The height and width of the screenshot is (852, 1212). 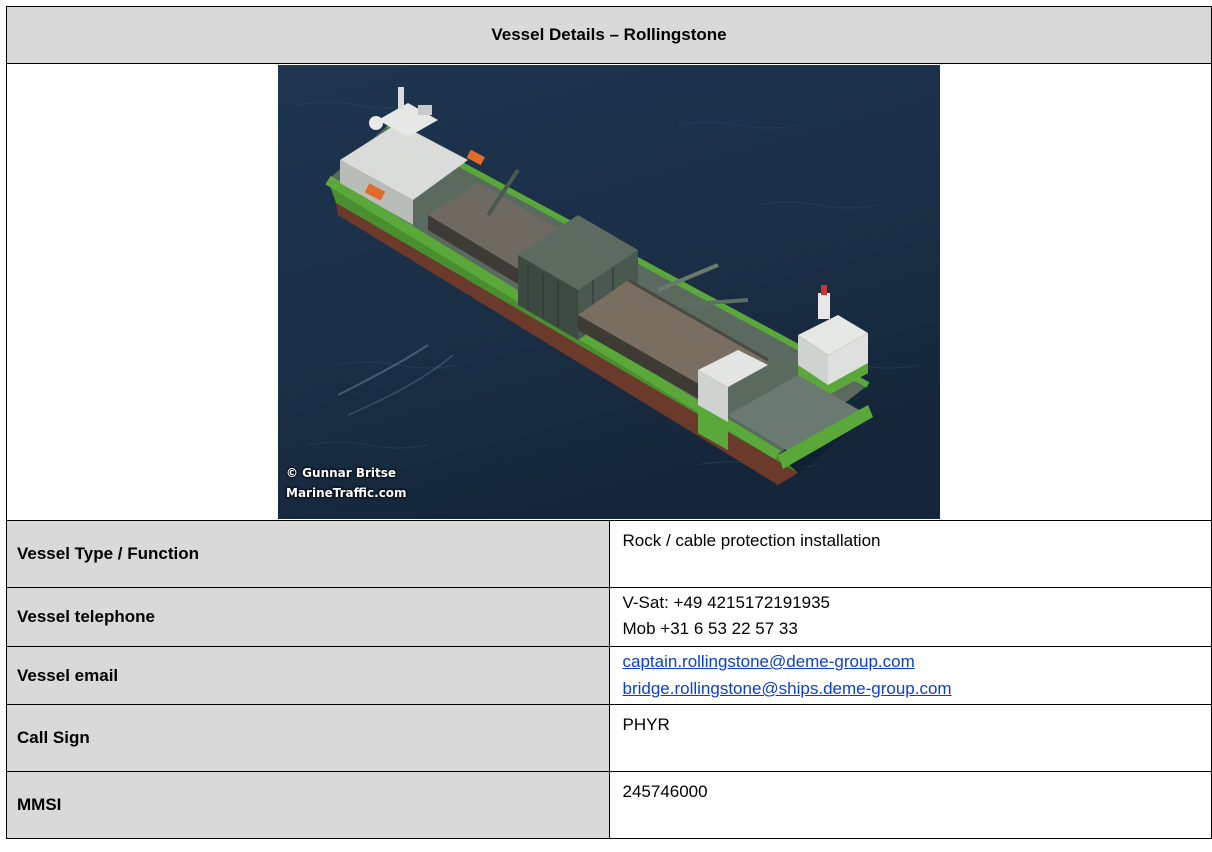 I want to click on table-title: Vessel Details – Rollingstone, so click(x=609, y=35).